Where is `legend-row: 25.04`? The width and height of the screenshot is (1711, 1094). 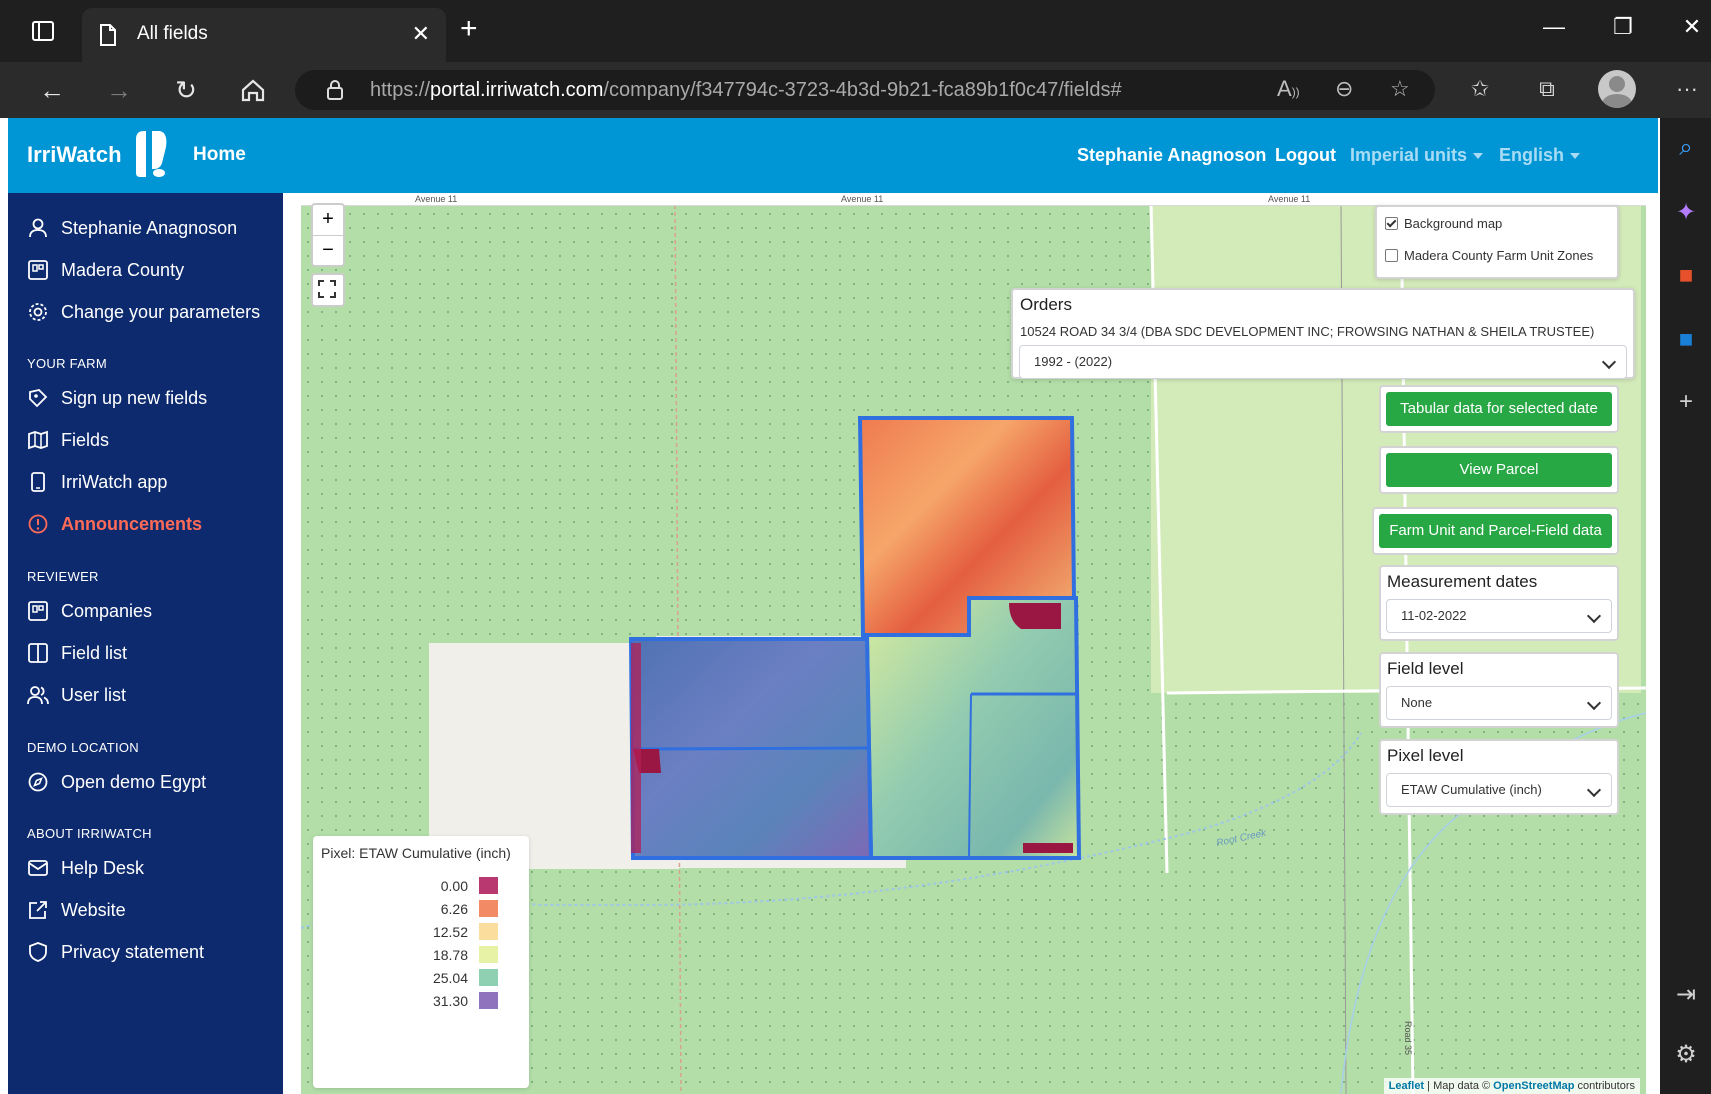 legend-row: 25.04 is located at coordinates (413, 978).